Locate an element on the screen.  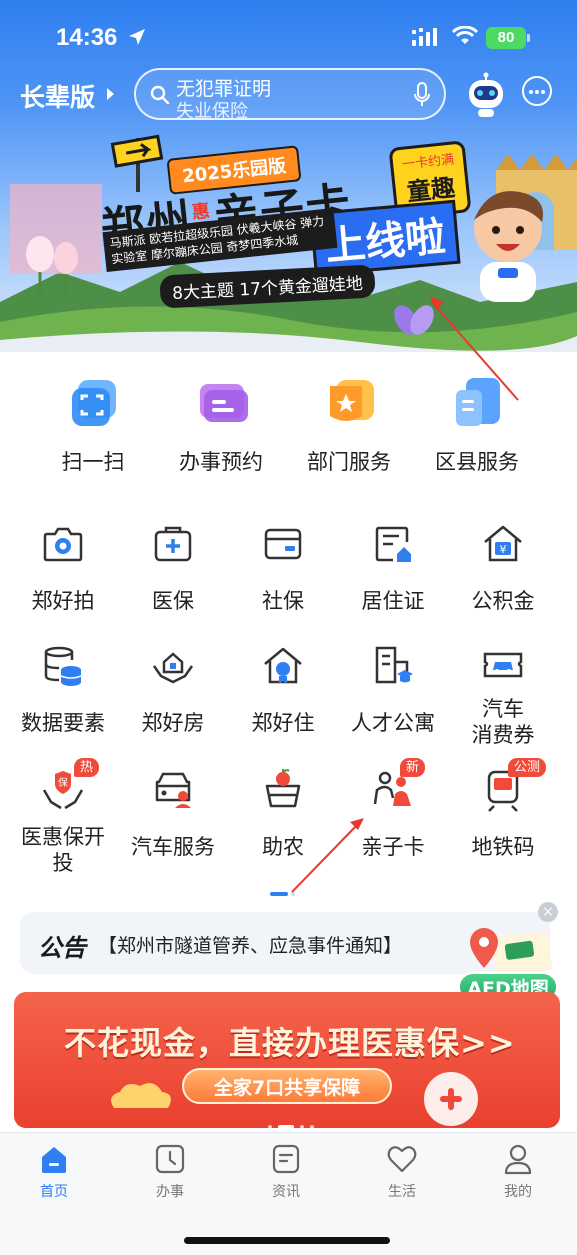
grid-label: 居住证 is located at coordinates (393, 601).